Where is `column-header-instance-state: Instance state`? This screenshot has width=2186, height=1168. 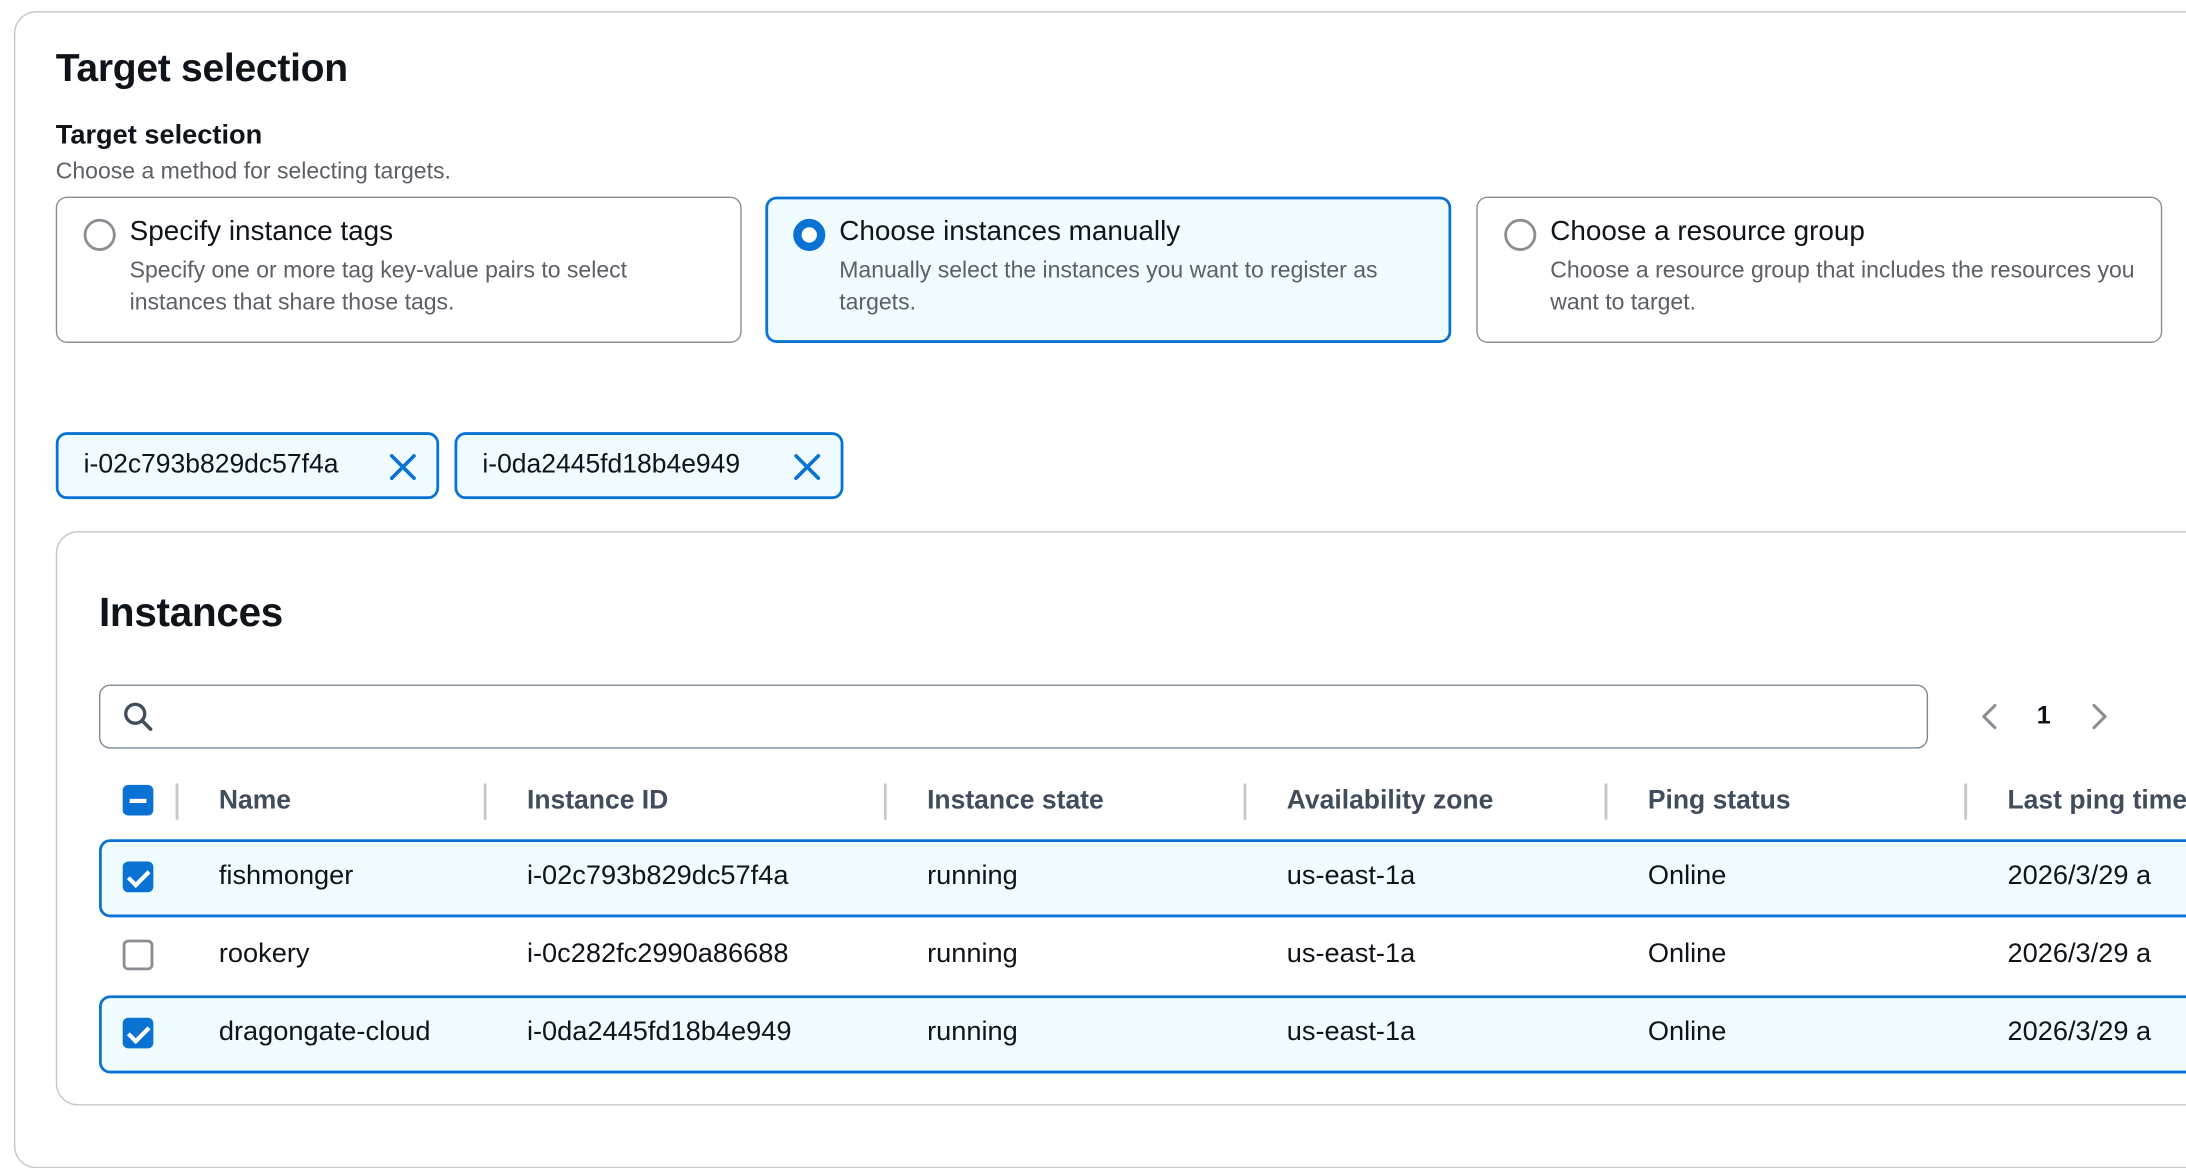
column-header-instance-state: Instance state is located at coordinates (1015, 801).